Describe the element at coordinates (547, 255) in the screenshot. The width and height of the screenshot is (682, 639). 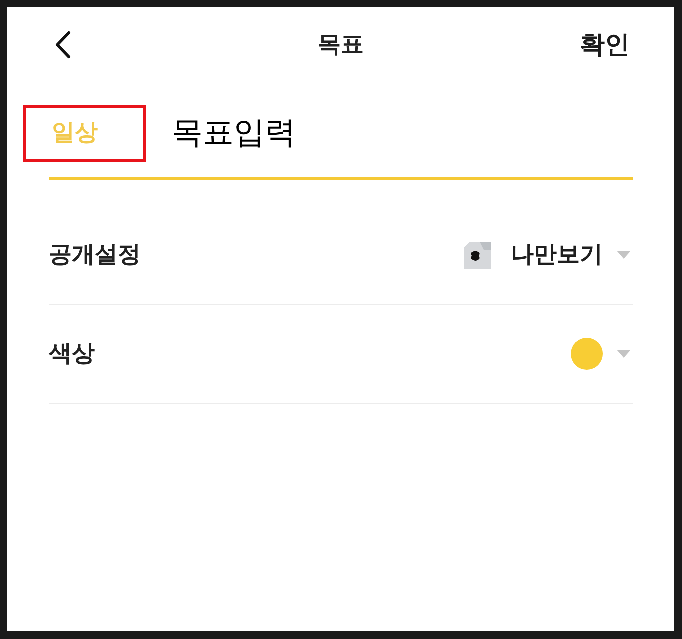
I see `visibility-select: 나만보기` at that location.